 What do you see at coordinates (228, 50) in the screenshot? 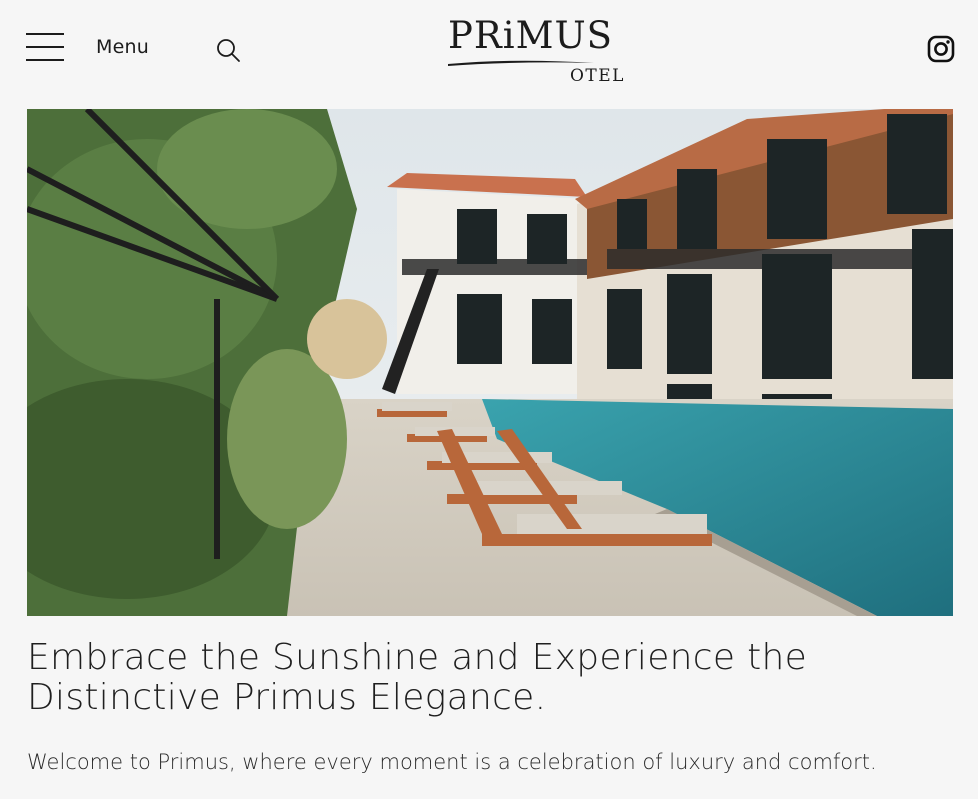
I see `search-icon` at bounding box center [228, 50].